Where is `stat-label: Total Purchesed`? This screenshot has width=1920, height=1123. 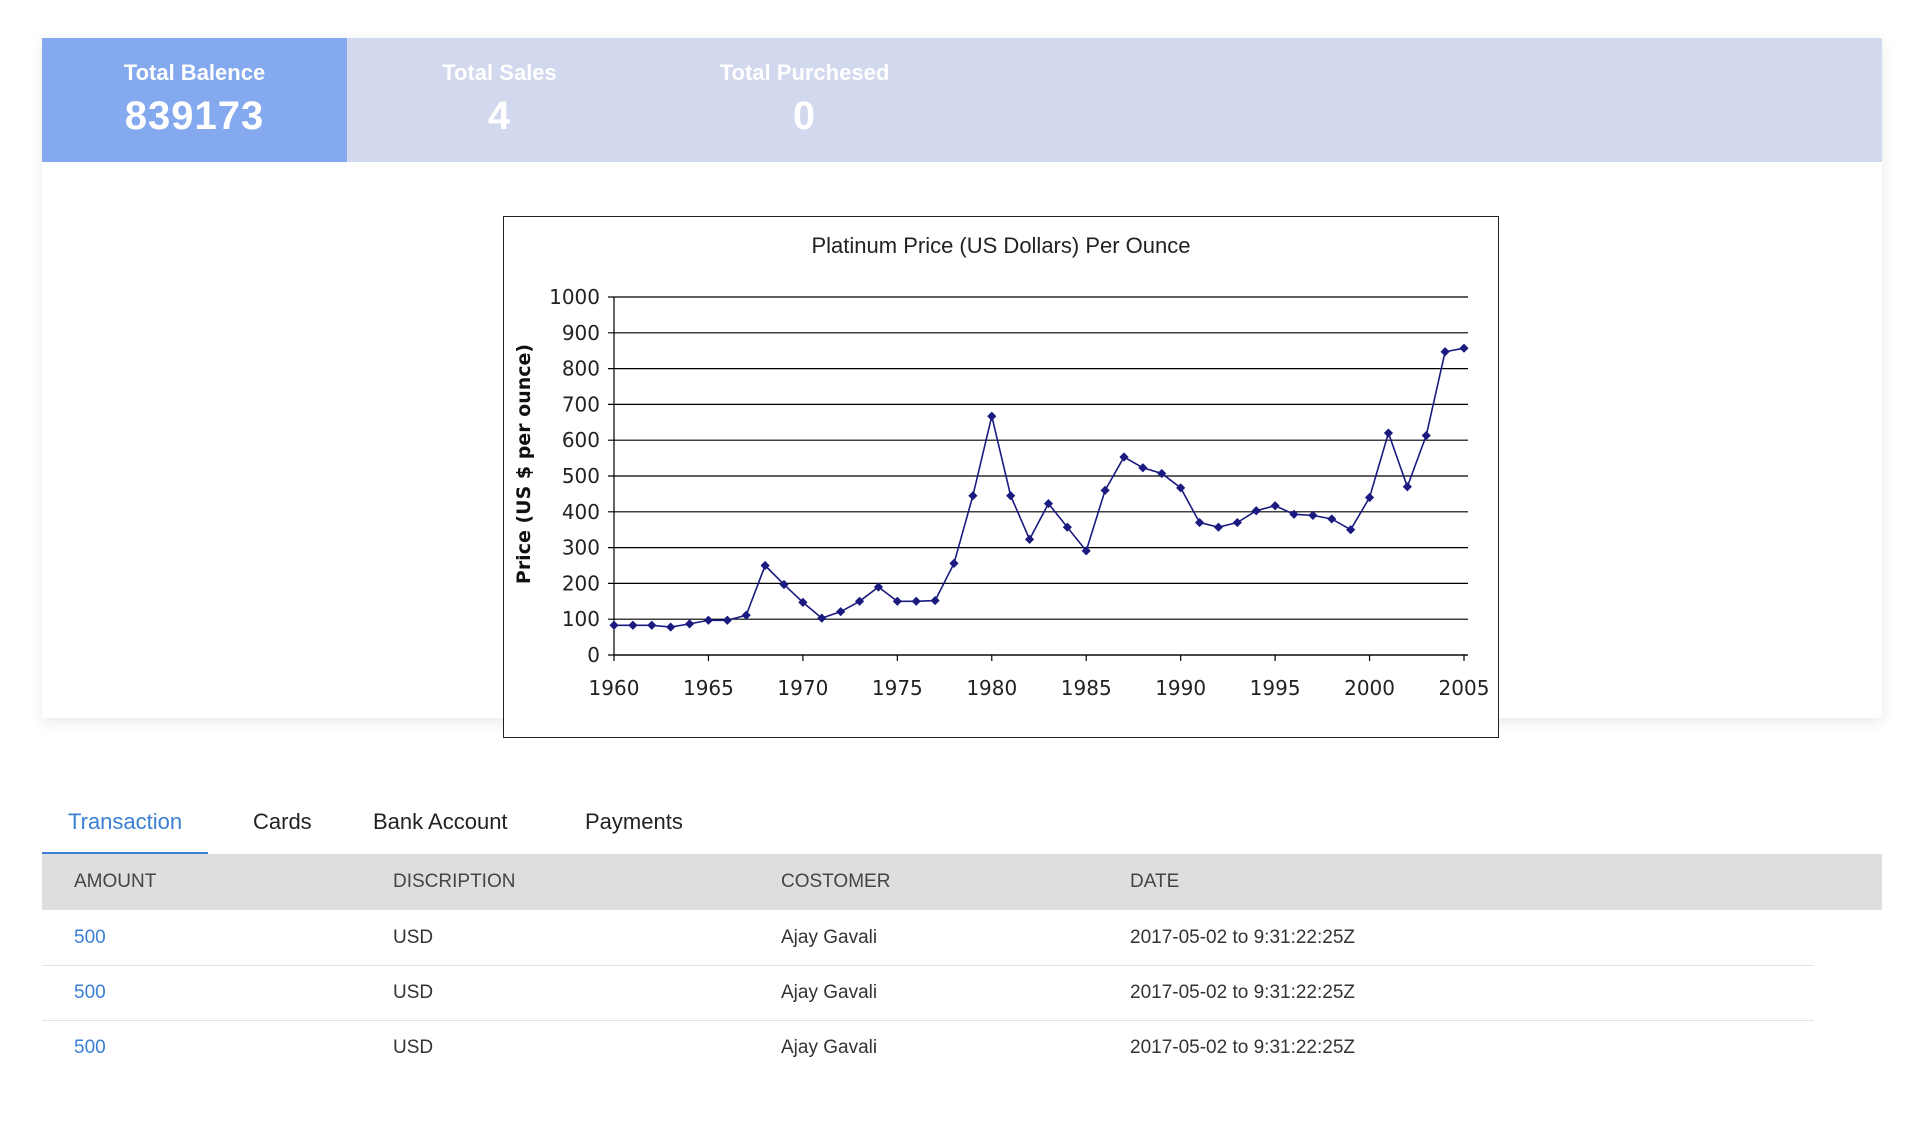
stat-label: Total Purchesed is located at coordinates (804, 72).